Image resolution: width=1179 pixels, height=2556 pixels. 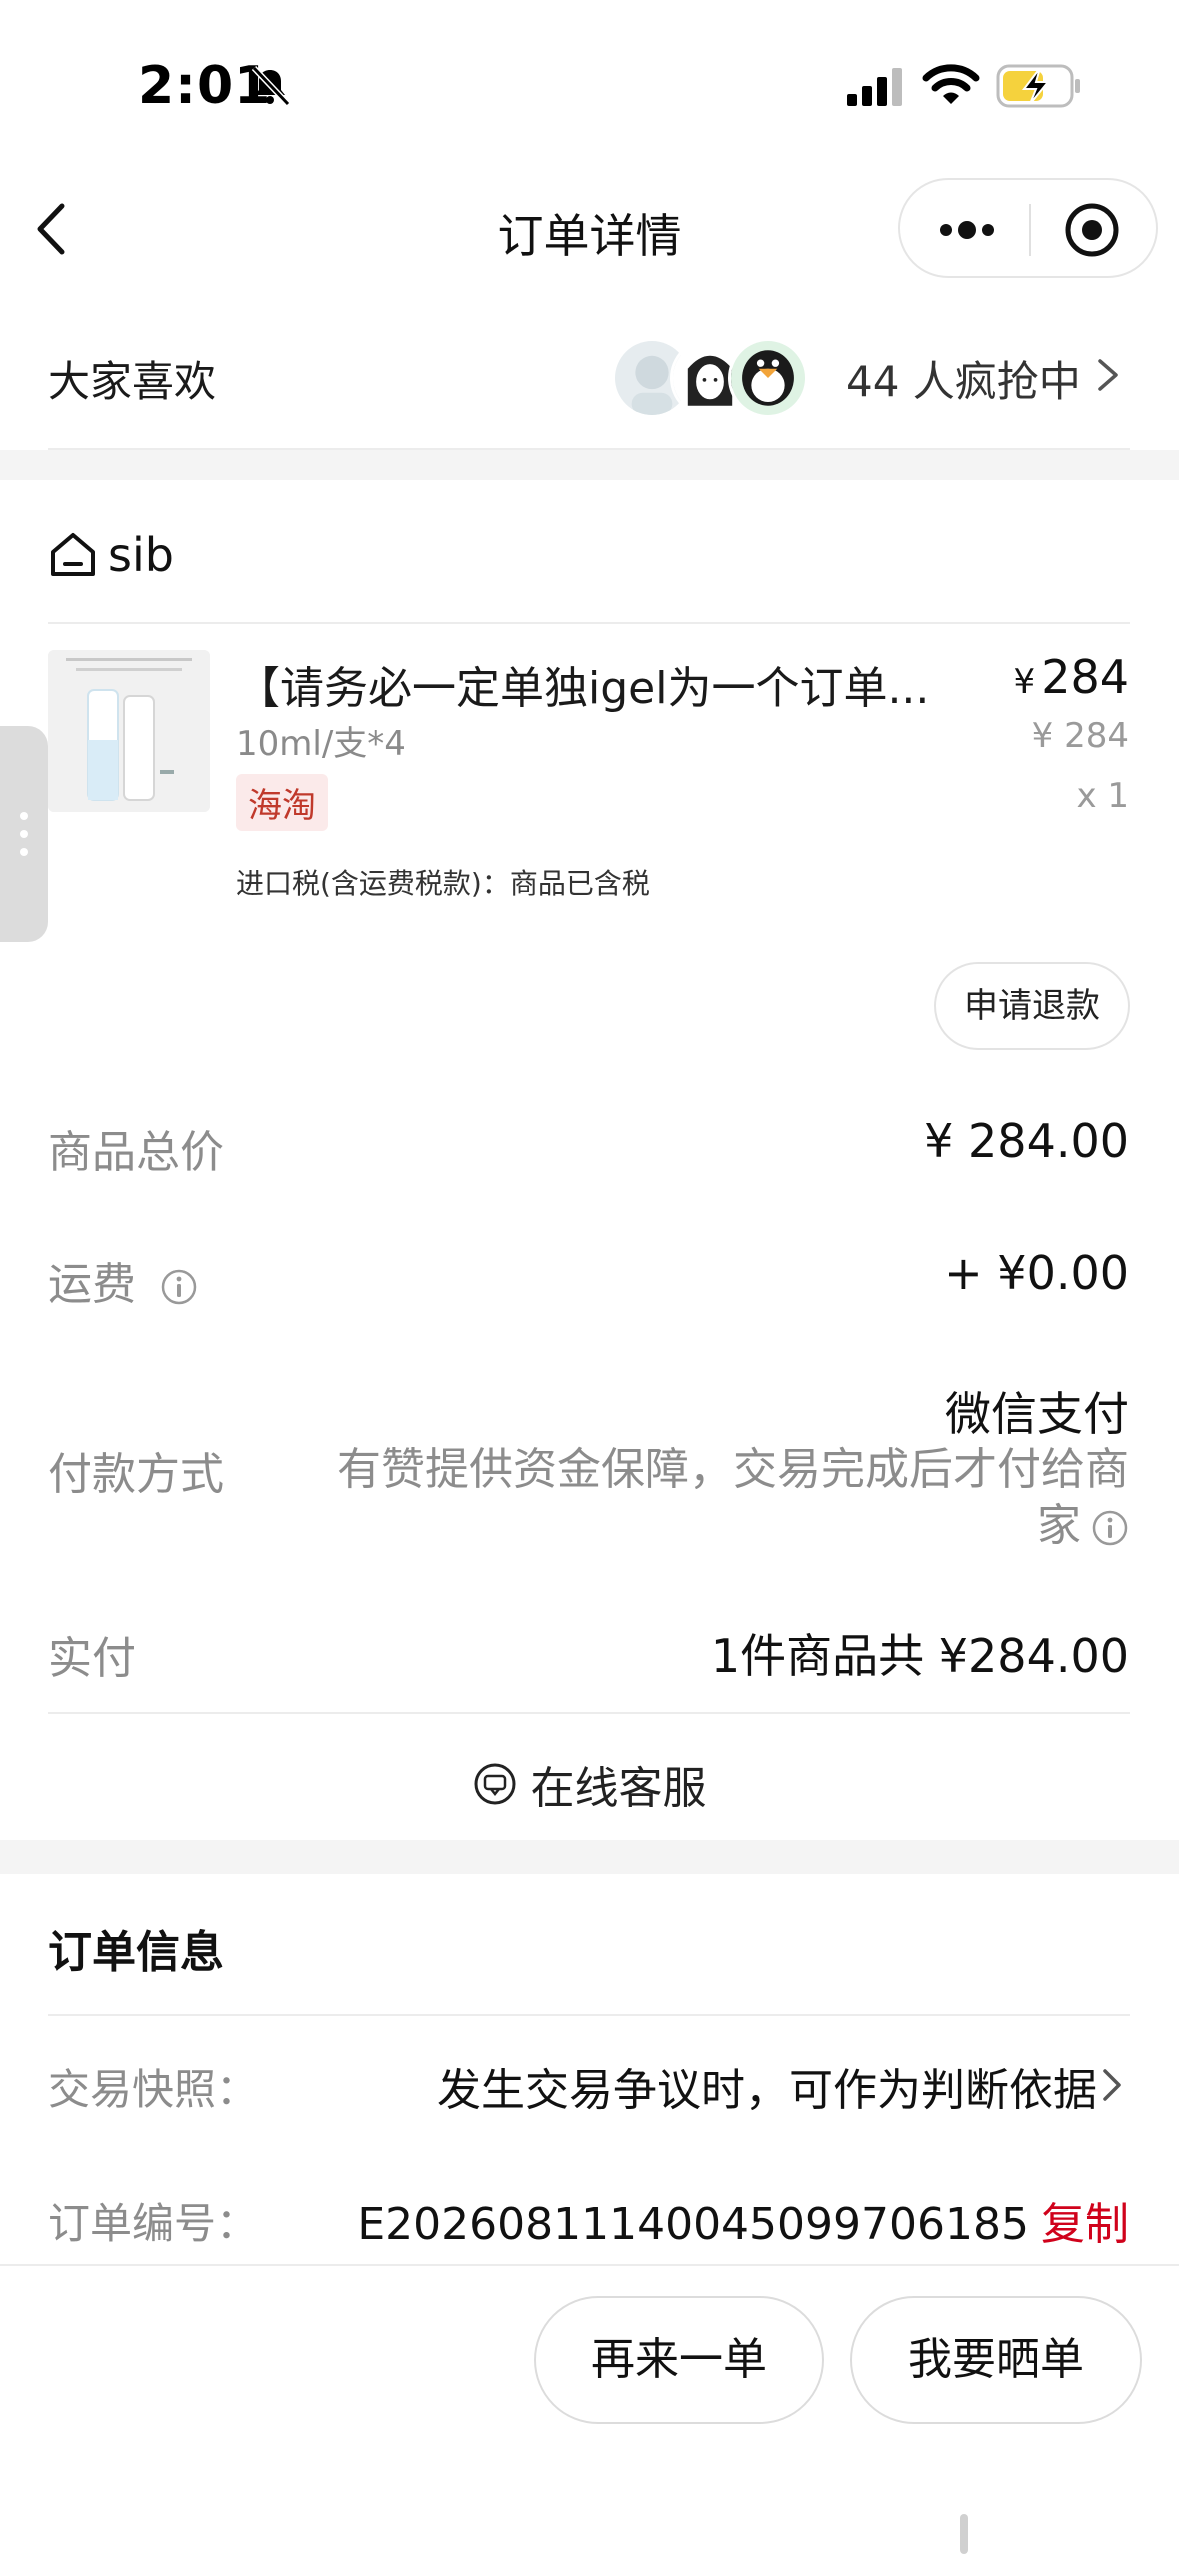 I want to click on payment-note-row: 有赞提供资金保障，交易完成后才付给商家, so click(x=719, y=1498).